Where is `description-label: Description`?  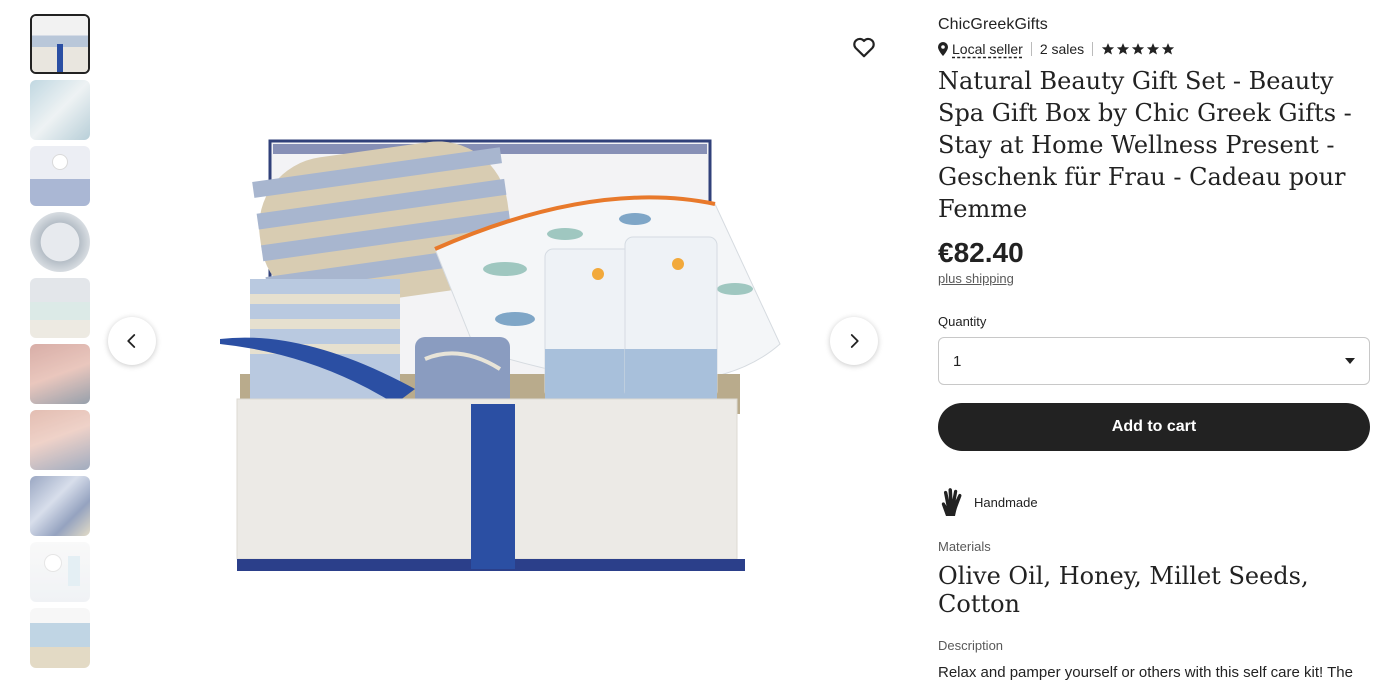 description-label: Description is located at coordinates (971, 645).